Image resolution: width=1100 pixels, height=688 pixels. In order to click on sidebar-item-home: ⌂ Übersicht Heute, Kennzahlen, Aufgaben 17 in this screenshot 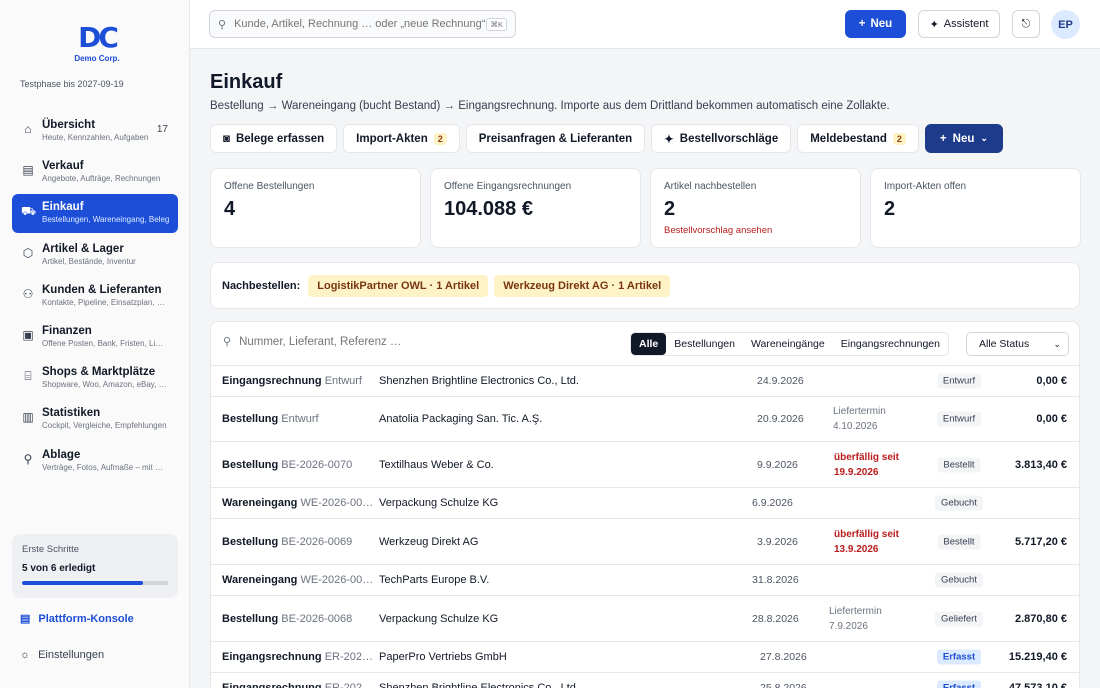, I will do `click(95, 131)`.